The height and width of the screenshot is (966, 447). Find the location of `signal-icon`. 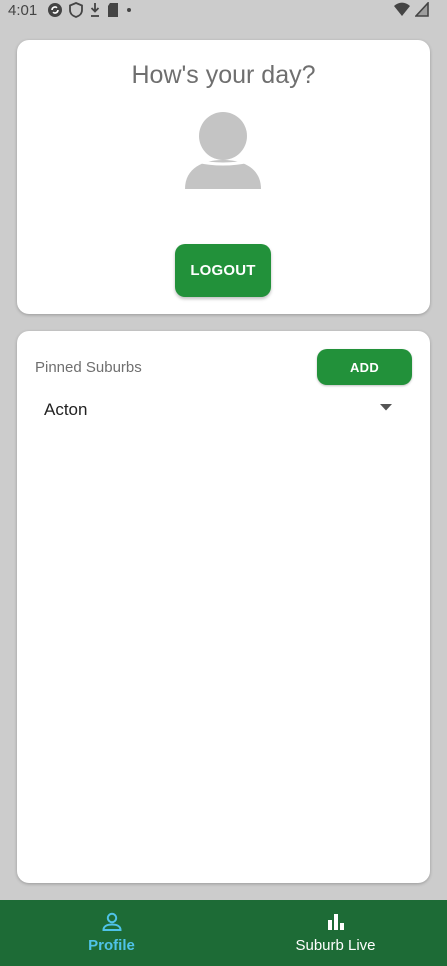

signal-icon is located at coordinates (422, 9).